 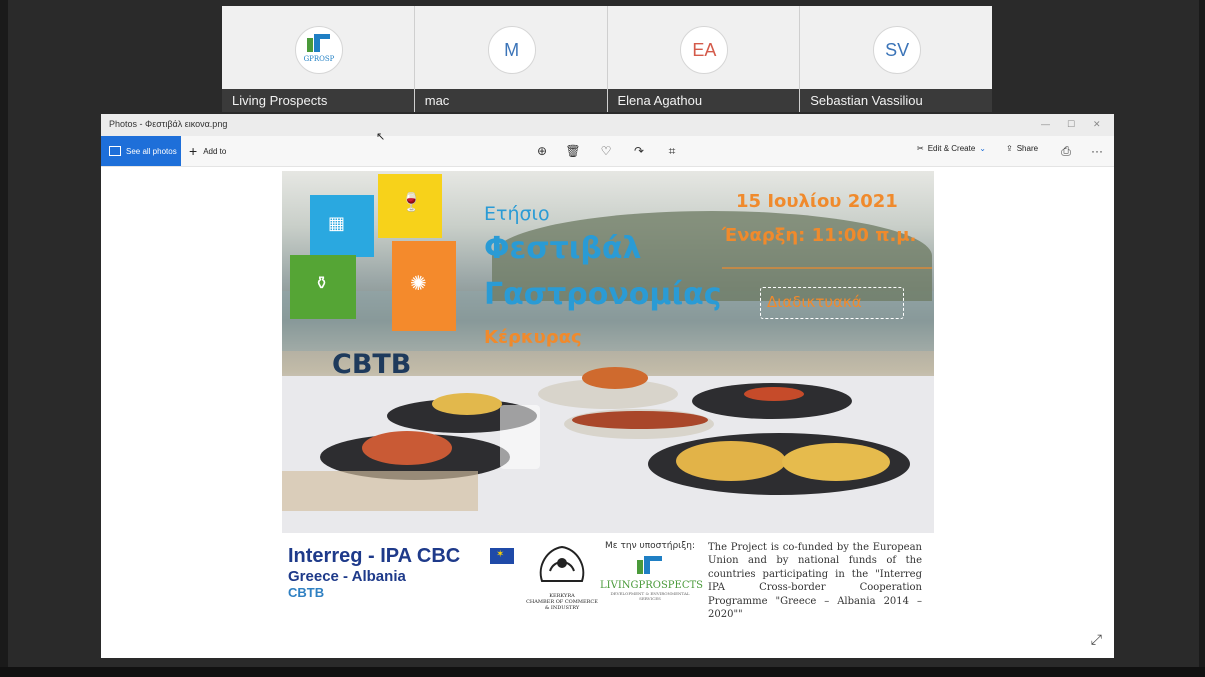 I want to click on plus-icon: +, so click(x=193, y=151).